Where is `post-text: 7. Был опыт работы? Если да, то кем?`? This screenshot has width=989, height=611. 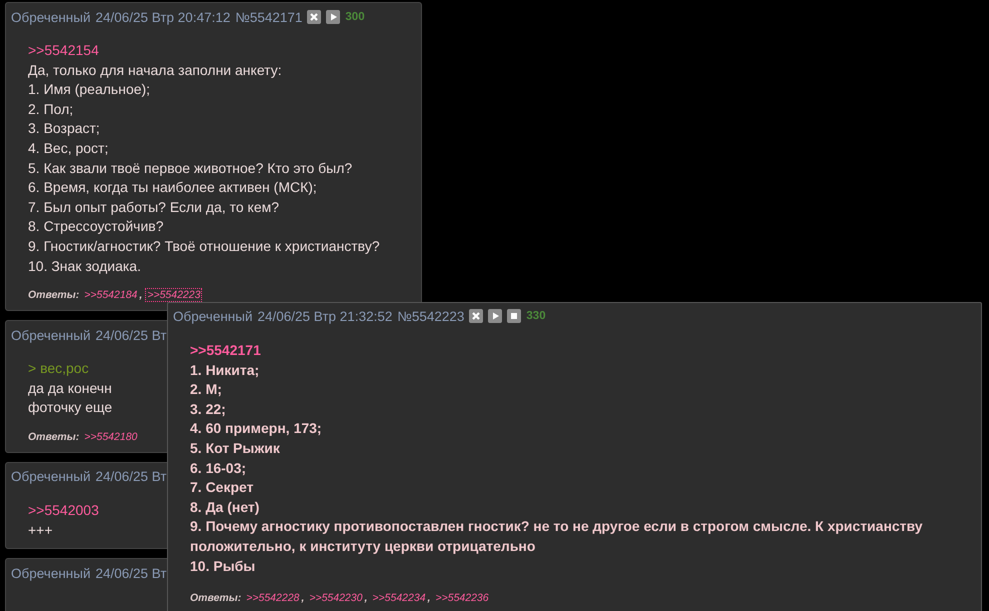 post-text: 7. Был опыт работы? Если да, то кем? is located at coordinates (154, 207).